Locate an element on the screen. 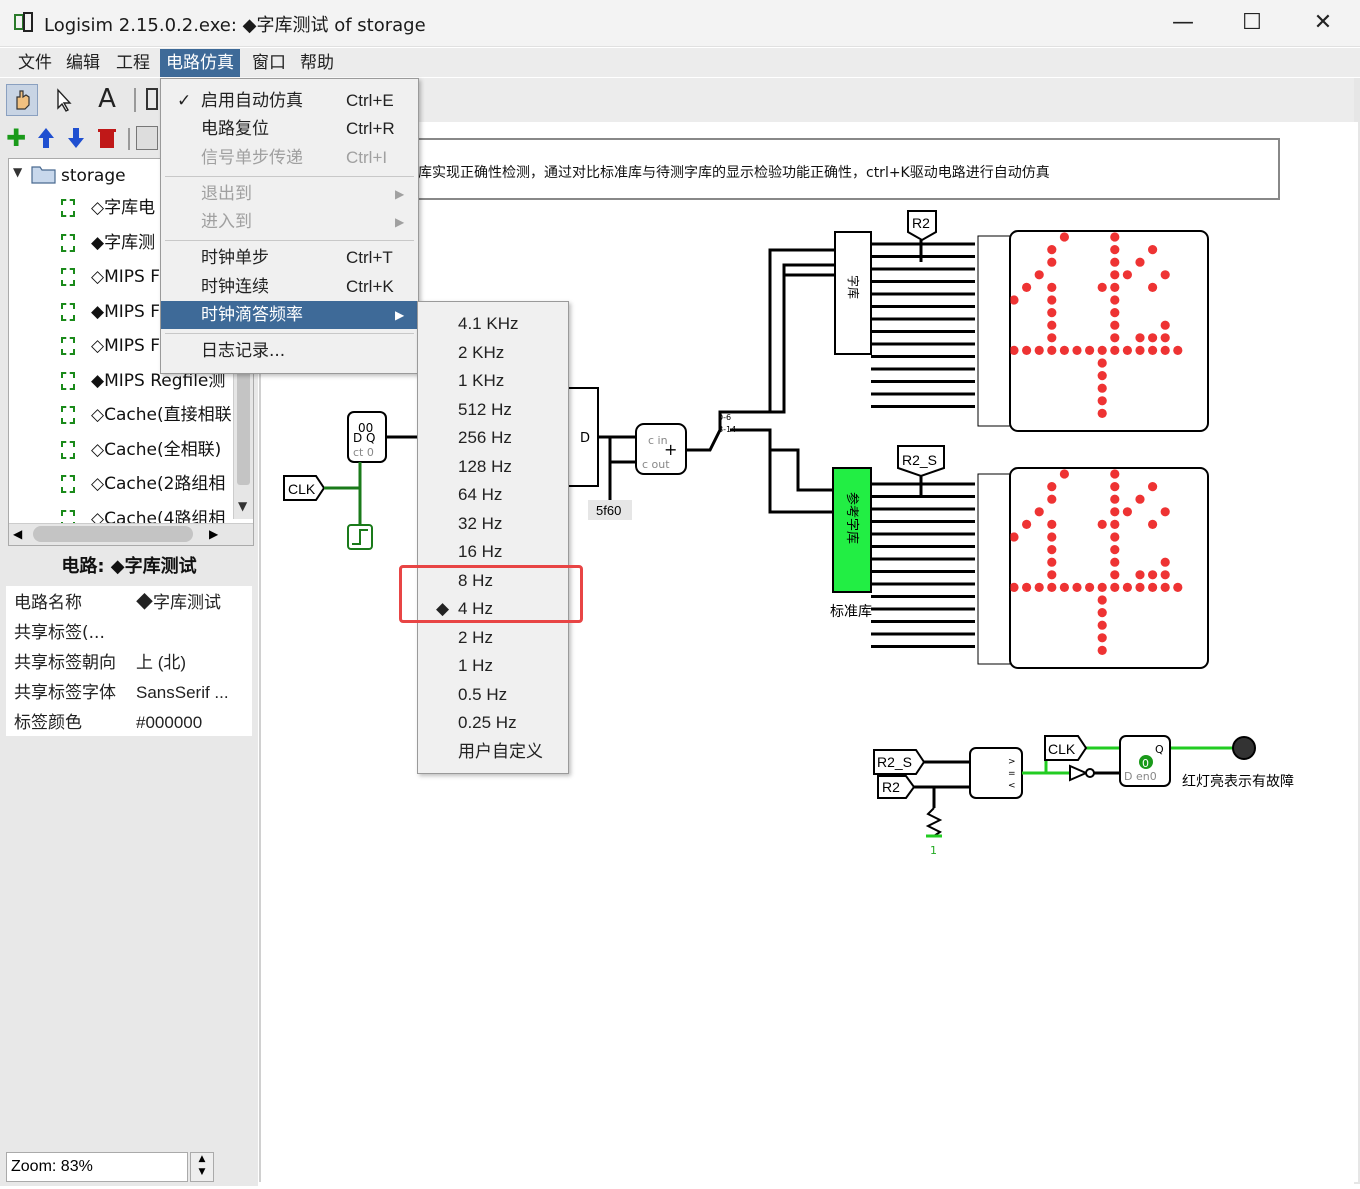 The height and width of the screenshot is (1189, 1360). add-circuit-icon: ✚ is located at coordinates (16, 138).